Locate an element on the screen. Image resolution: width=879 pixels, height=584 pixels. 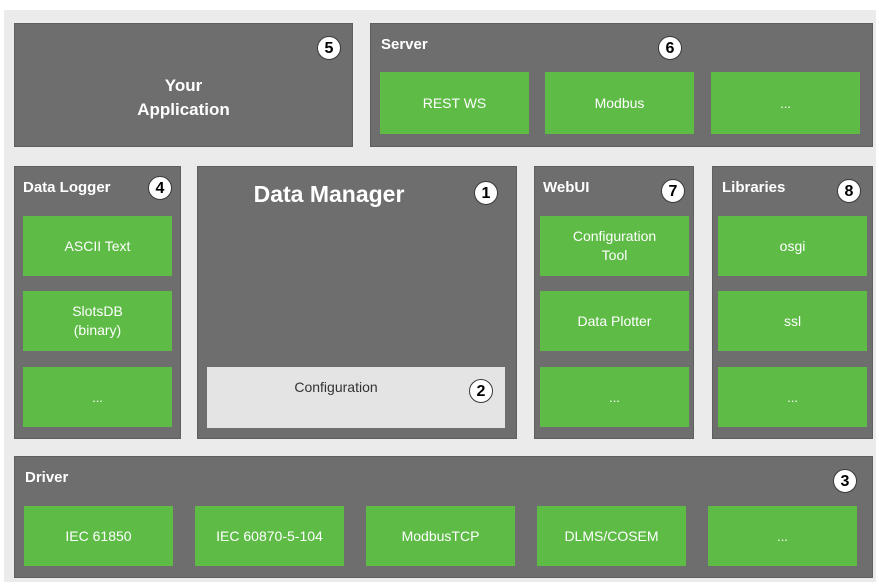
your-application-box: Your Application 5 is located at coordinates (183, 85).